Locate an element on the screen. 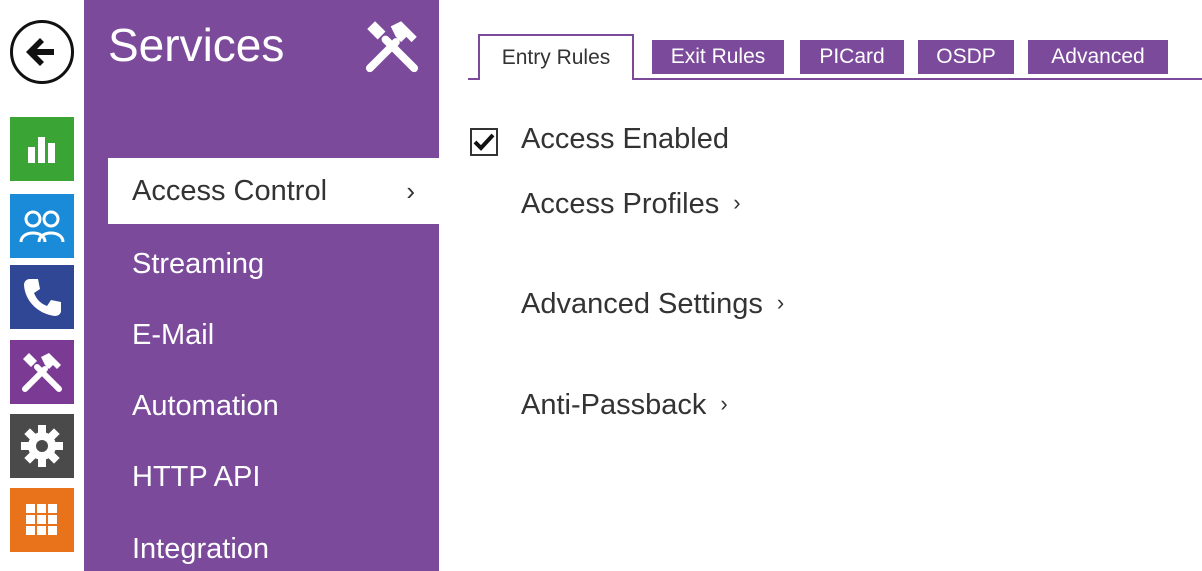 This screenshot has height=571, width=1202. sidebar-item-automation: Automation is located at coordinates (261, 406).